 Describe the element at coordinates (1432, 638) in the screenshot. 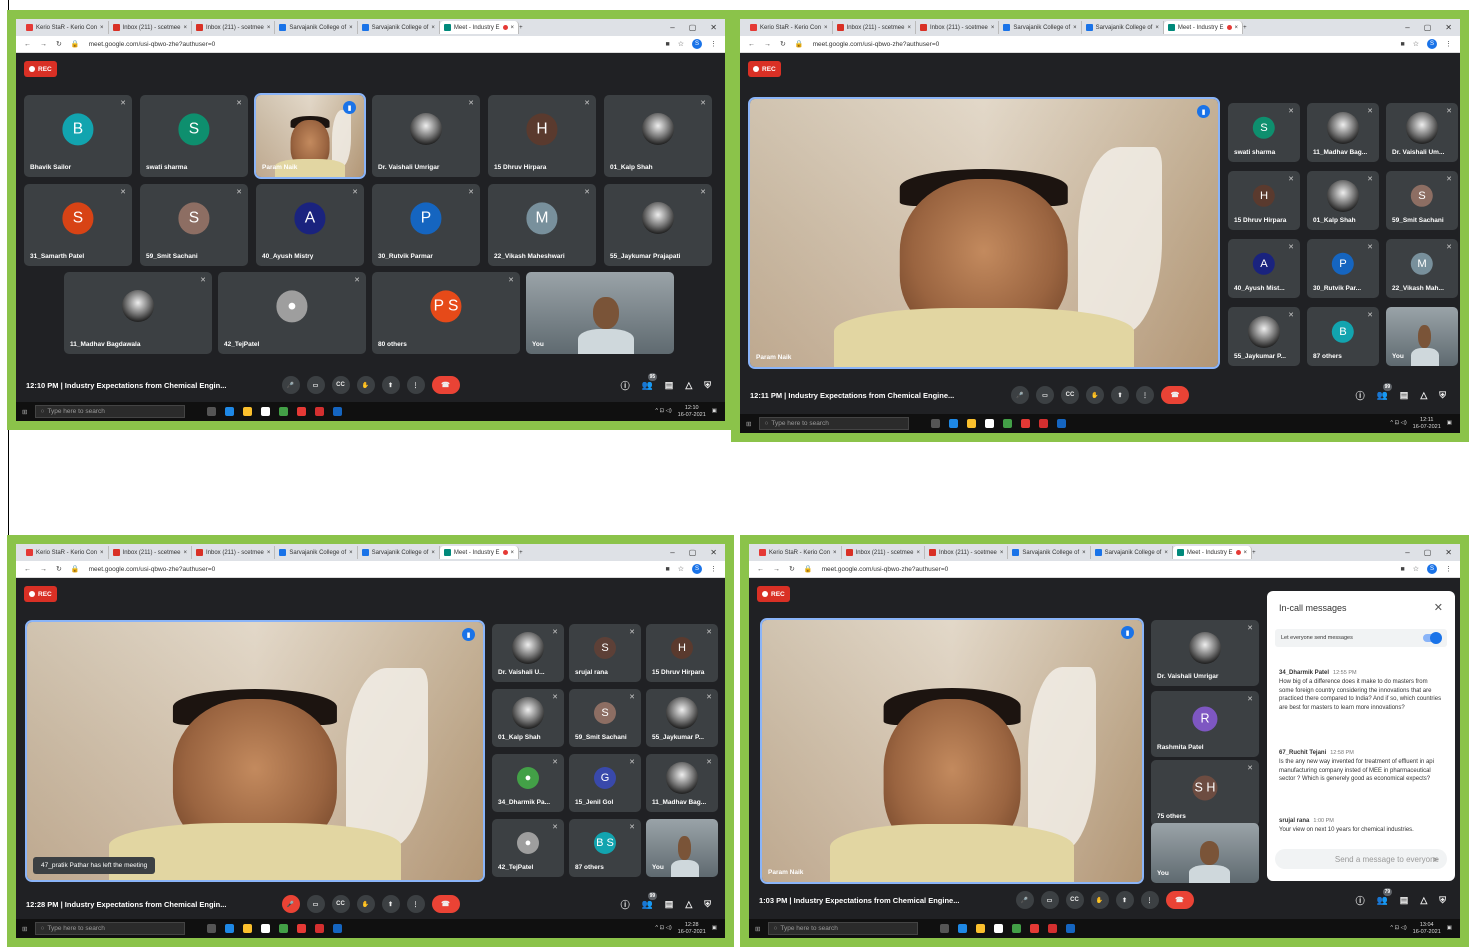

I see `toggle-switch-icon` at that location.